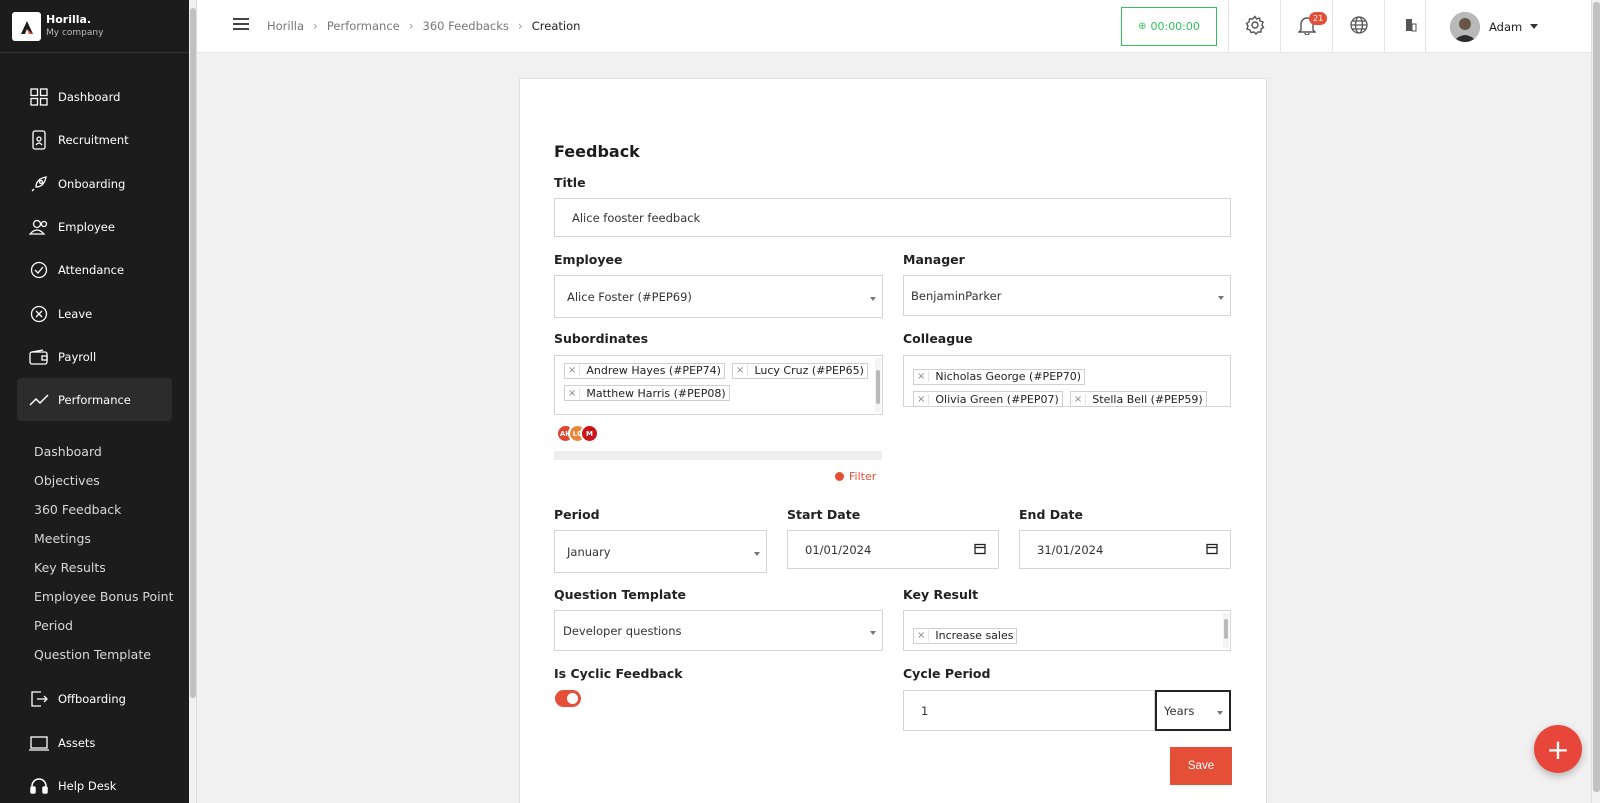 Image resolution: width=1600 pixels, height=803 pixels. I want to click on breadcrumb-item: Performance, so click(363, 26).